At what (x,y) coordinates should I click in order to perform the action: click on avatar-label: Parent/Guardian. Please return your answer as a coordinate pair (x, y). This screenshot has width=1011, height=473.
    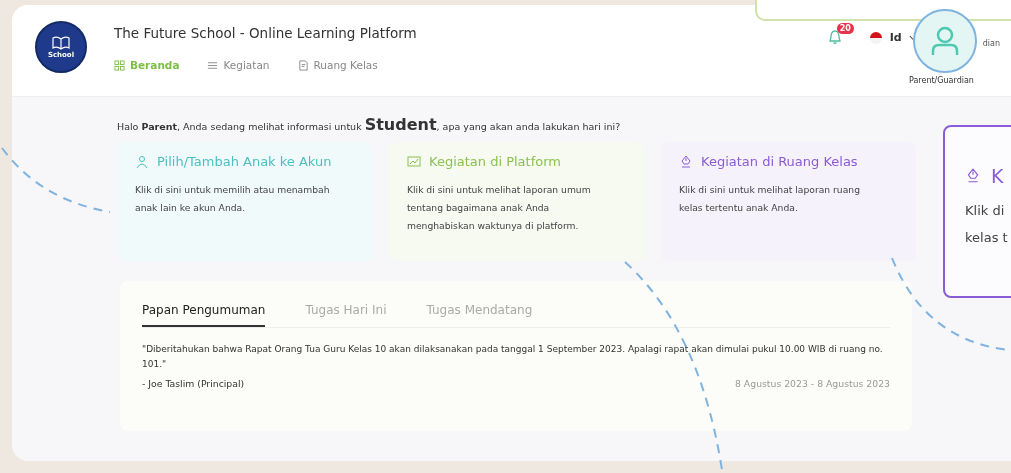
    Looking at the image, I should click on (941, 80).